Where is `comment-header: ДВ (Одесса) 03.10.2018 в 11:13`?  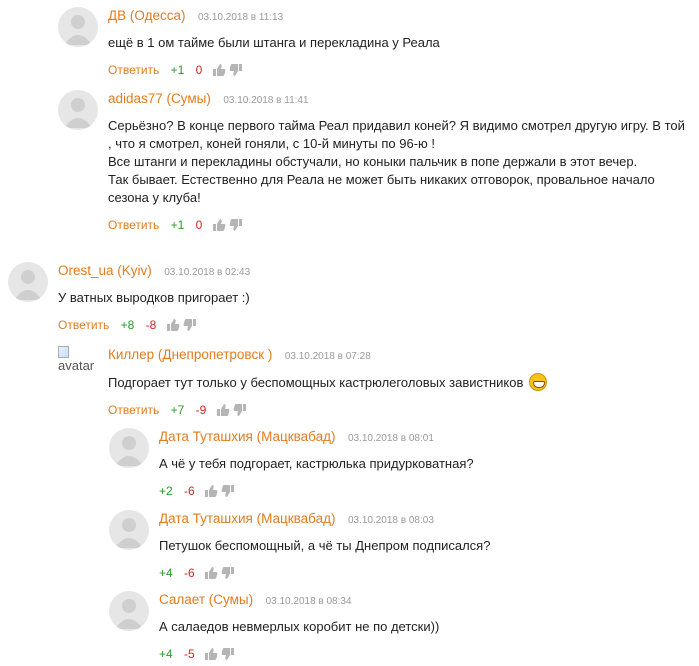
comment-header: ДВ (Одесса) 03.10.2018 в 11:13 is located at coordinates (398, 16).